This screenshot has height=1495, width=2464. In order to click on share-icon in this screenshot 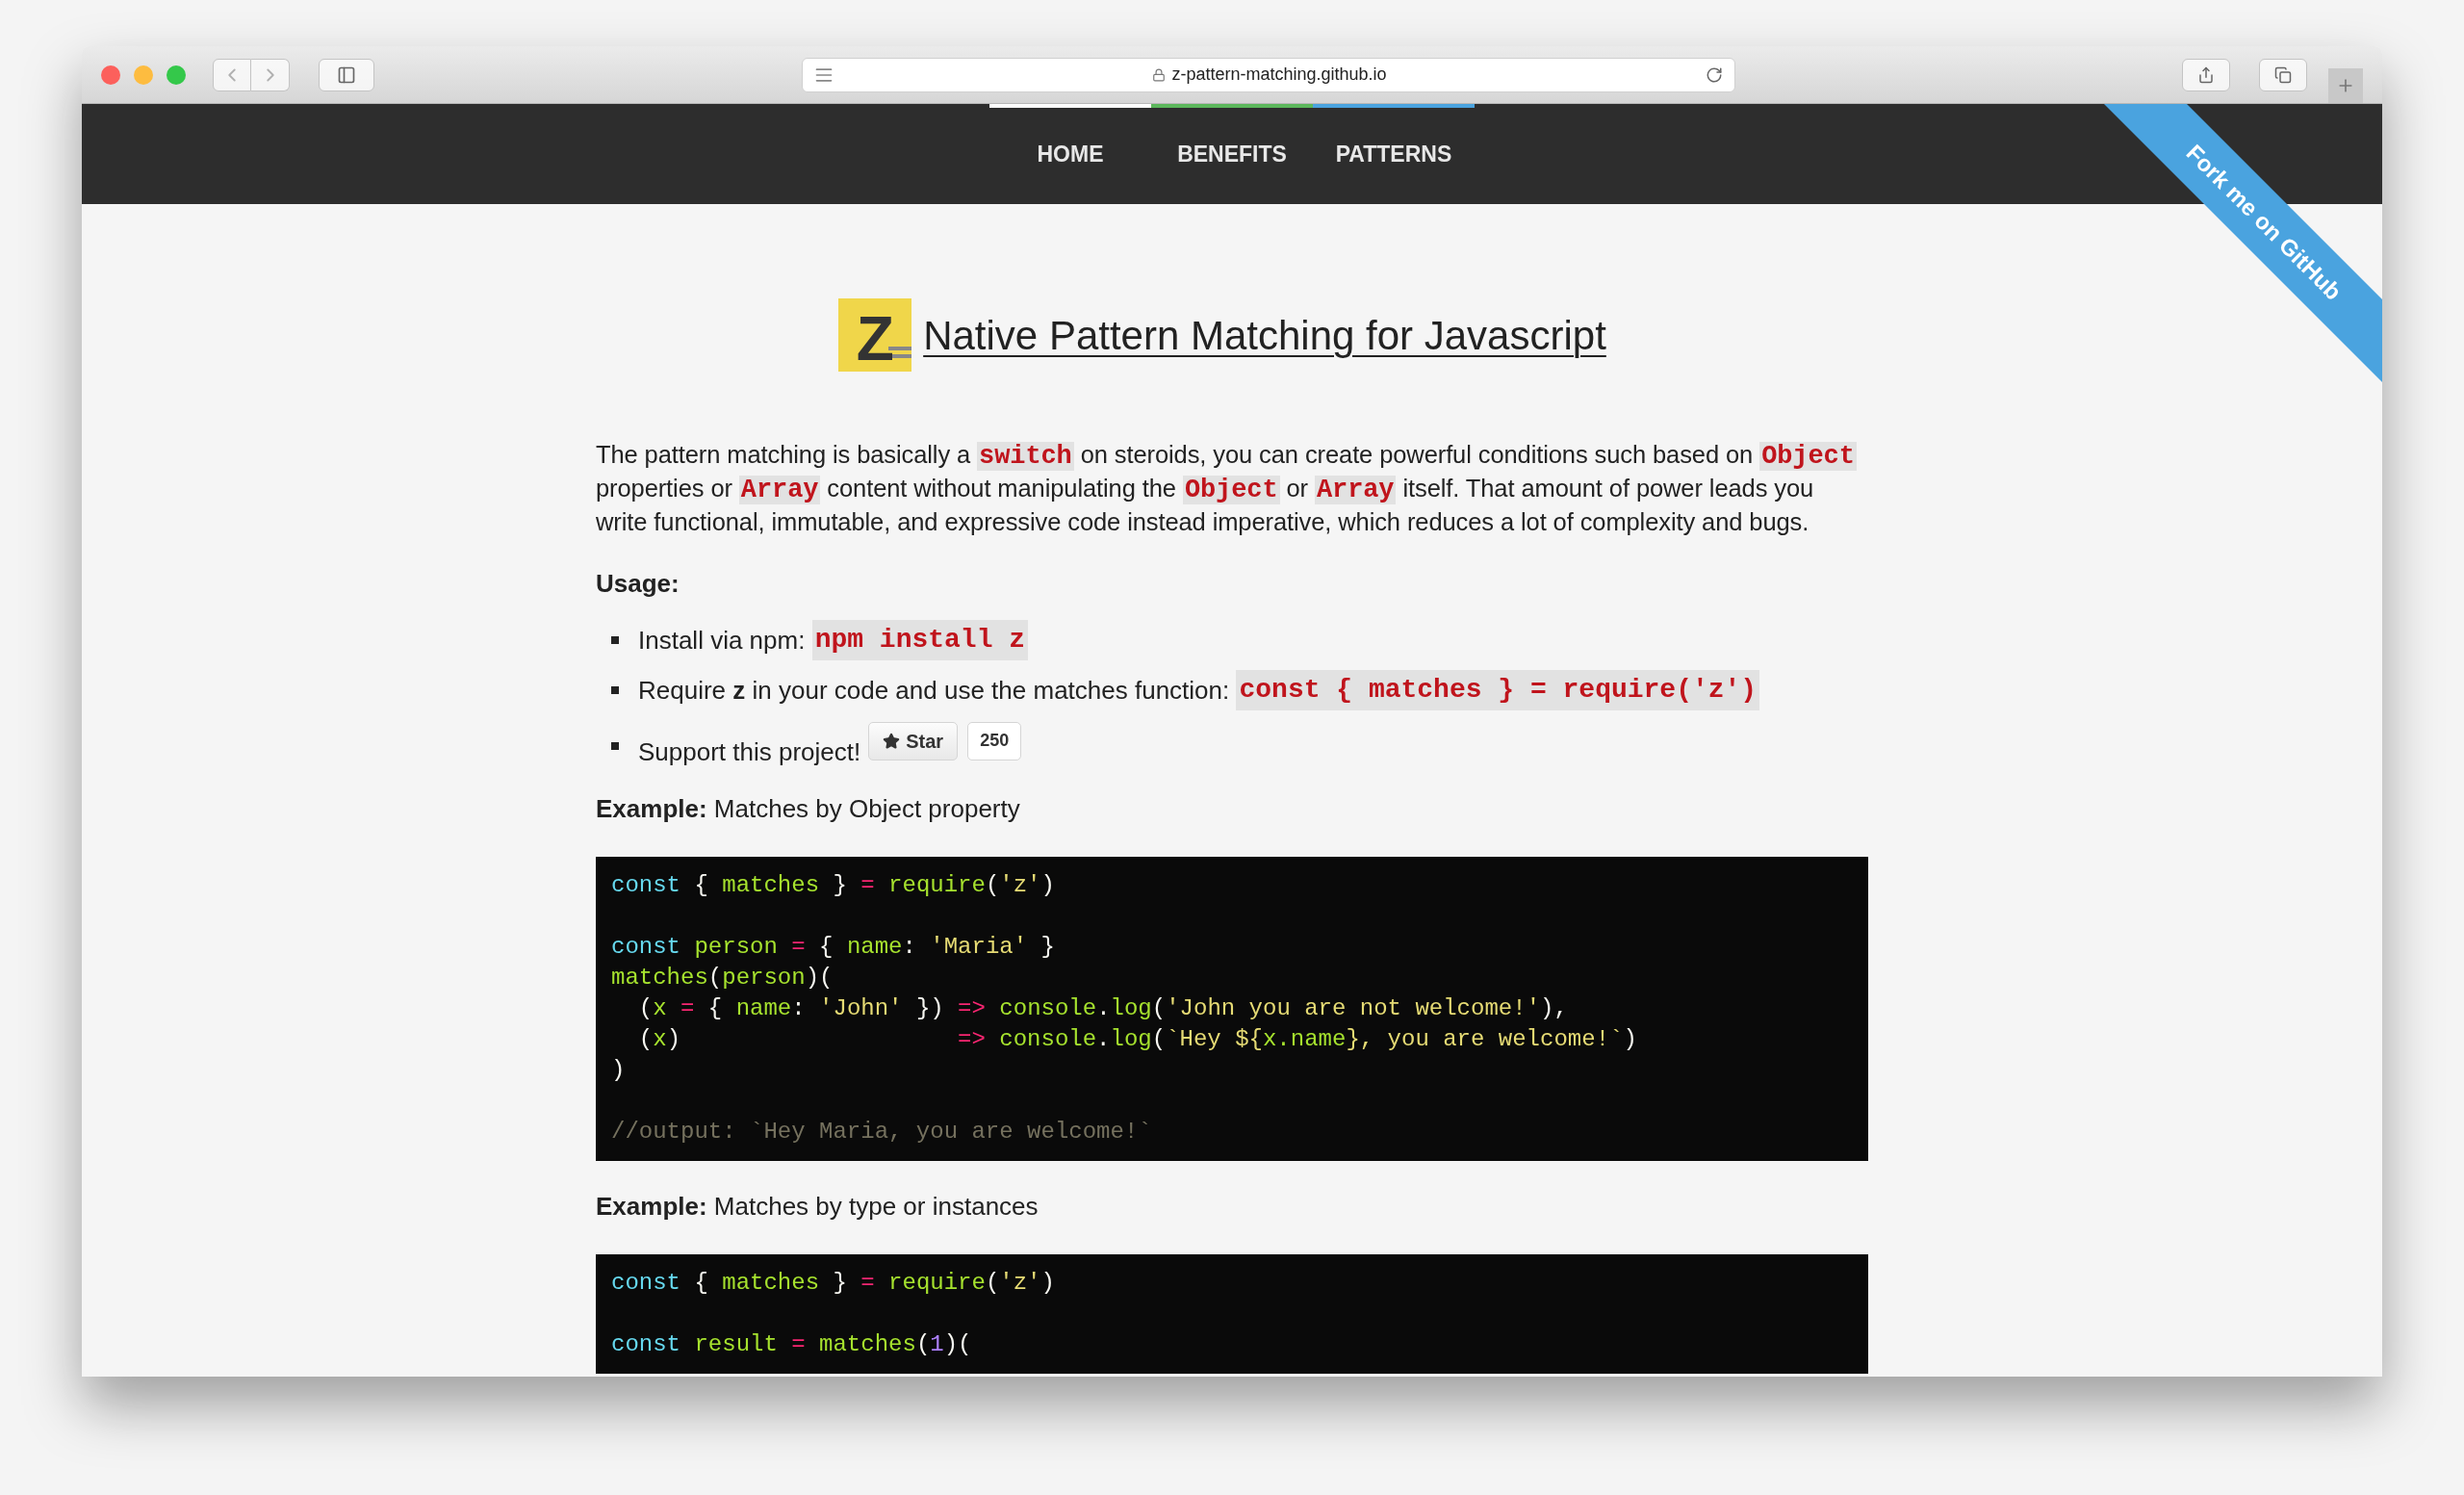, I will do `click(2206, 74)`.